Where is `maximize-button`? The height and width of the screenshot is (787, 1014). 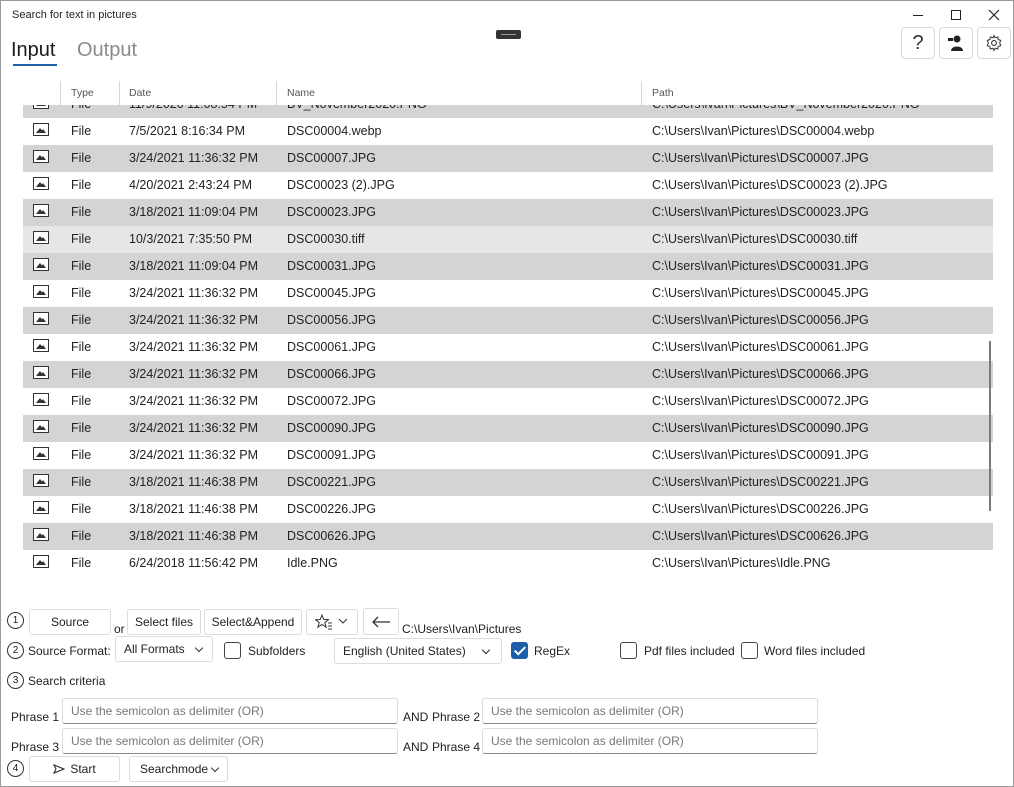
maximize-button is located at coordinates (956, 15).